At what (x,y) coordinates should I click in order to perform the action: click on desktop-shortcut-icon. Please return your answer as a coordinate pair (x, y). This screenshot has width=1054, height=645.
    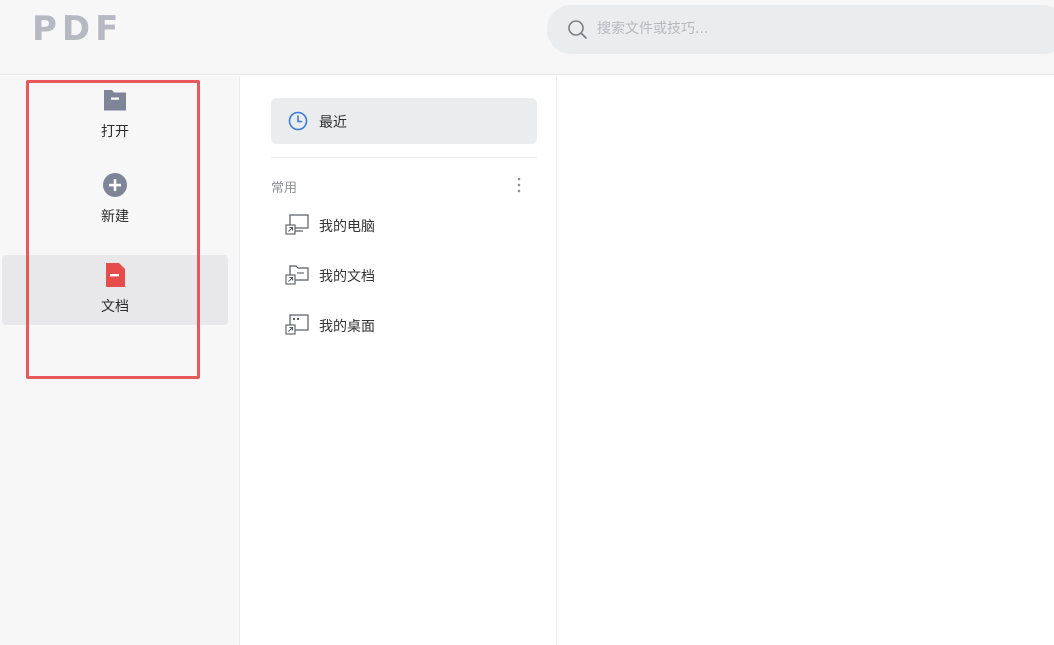
    Looking at the image, I should click on (297, 324).